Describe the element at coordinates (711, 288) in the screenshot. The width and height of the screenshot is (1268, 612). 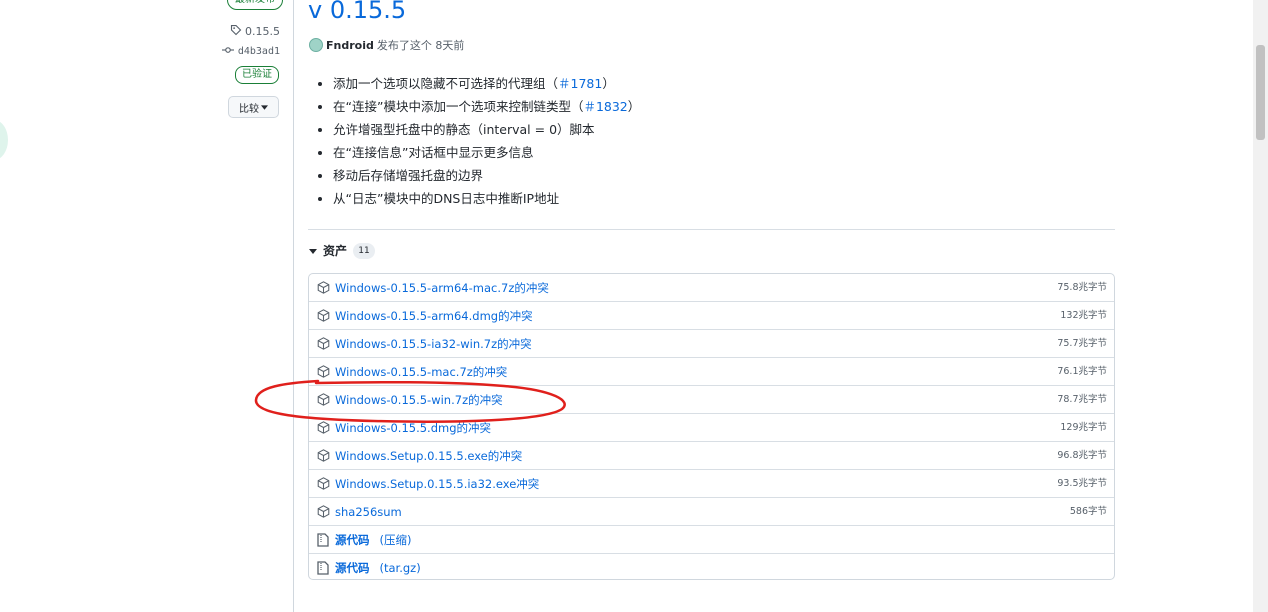
I see `list-item: Windows-0.15.5-arm64-mac.7z的冲突 75.8兆字节` at that location.